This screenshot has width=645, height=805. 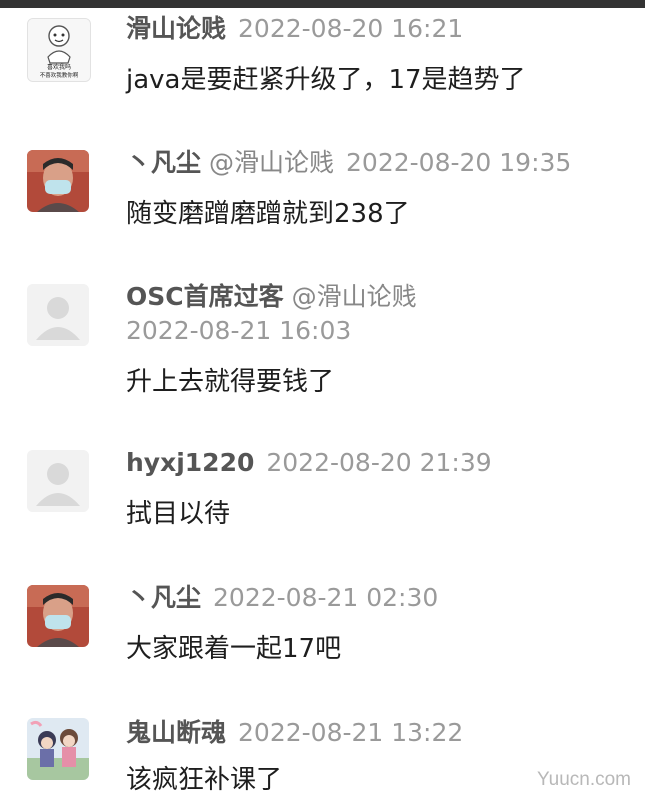 What do you see at coordinates (271, 314) in the screenshot?
I see `comment-meta: OSC首席过客 @滑山论贱 2022-08-21 16:03` at bounding box center [271, 314].